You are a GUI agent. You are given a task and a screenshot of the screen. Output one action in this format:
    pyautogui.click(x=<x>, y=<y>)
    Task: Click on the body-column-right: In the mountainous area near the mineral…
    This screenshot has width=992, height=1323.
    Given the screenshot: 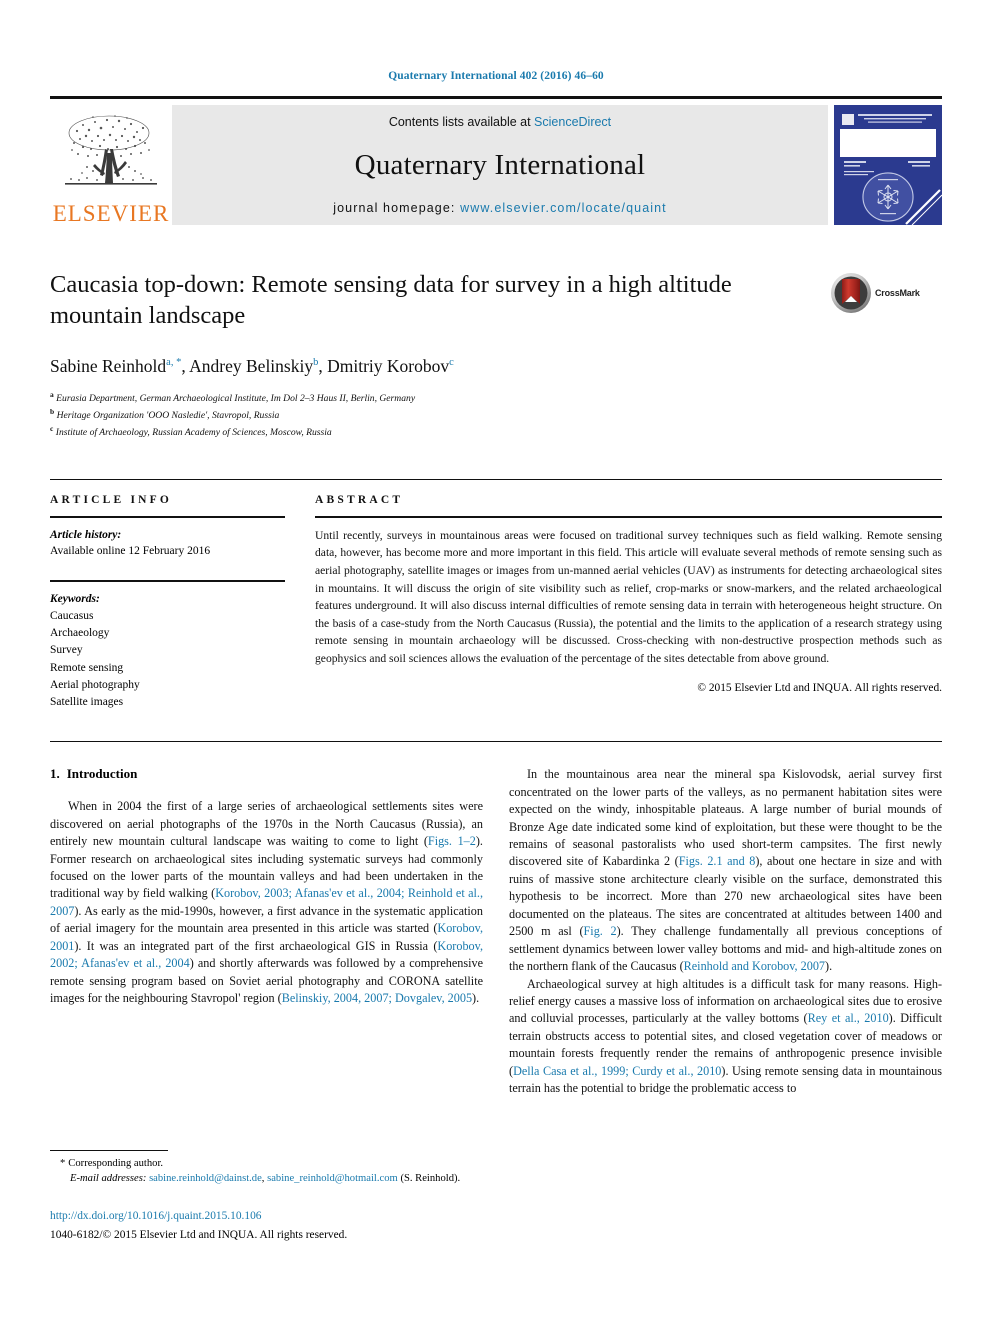 What is the action you would take?
    pyautogui.click(x=725, y=931)
    